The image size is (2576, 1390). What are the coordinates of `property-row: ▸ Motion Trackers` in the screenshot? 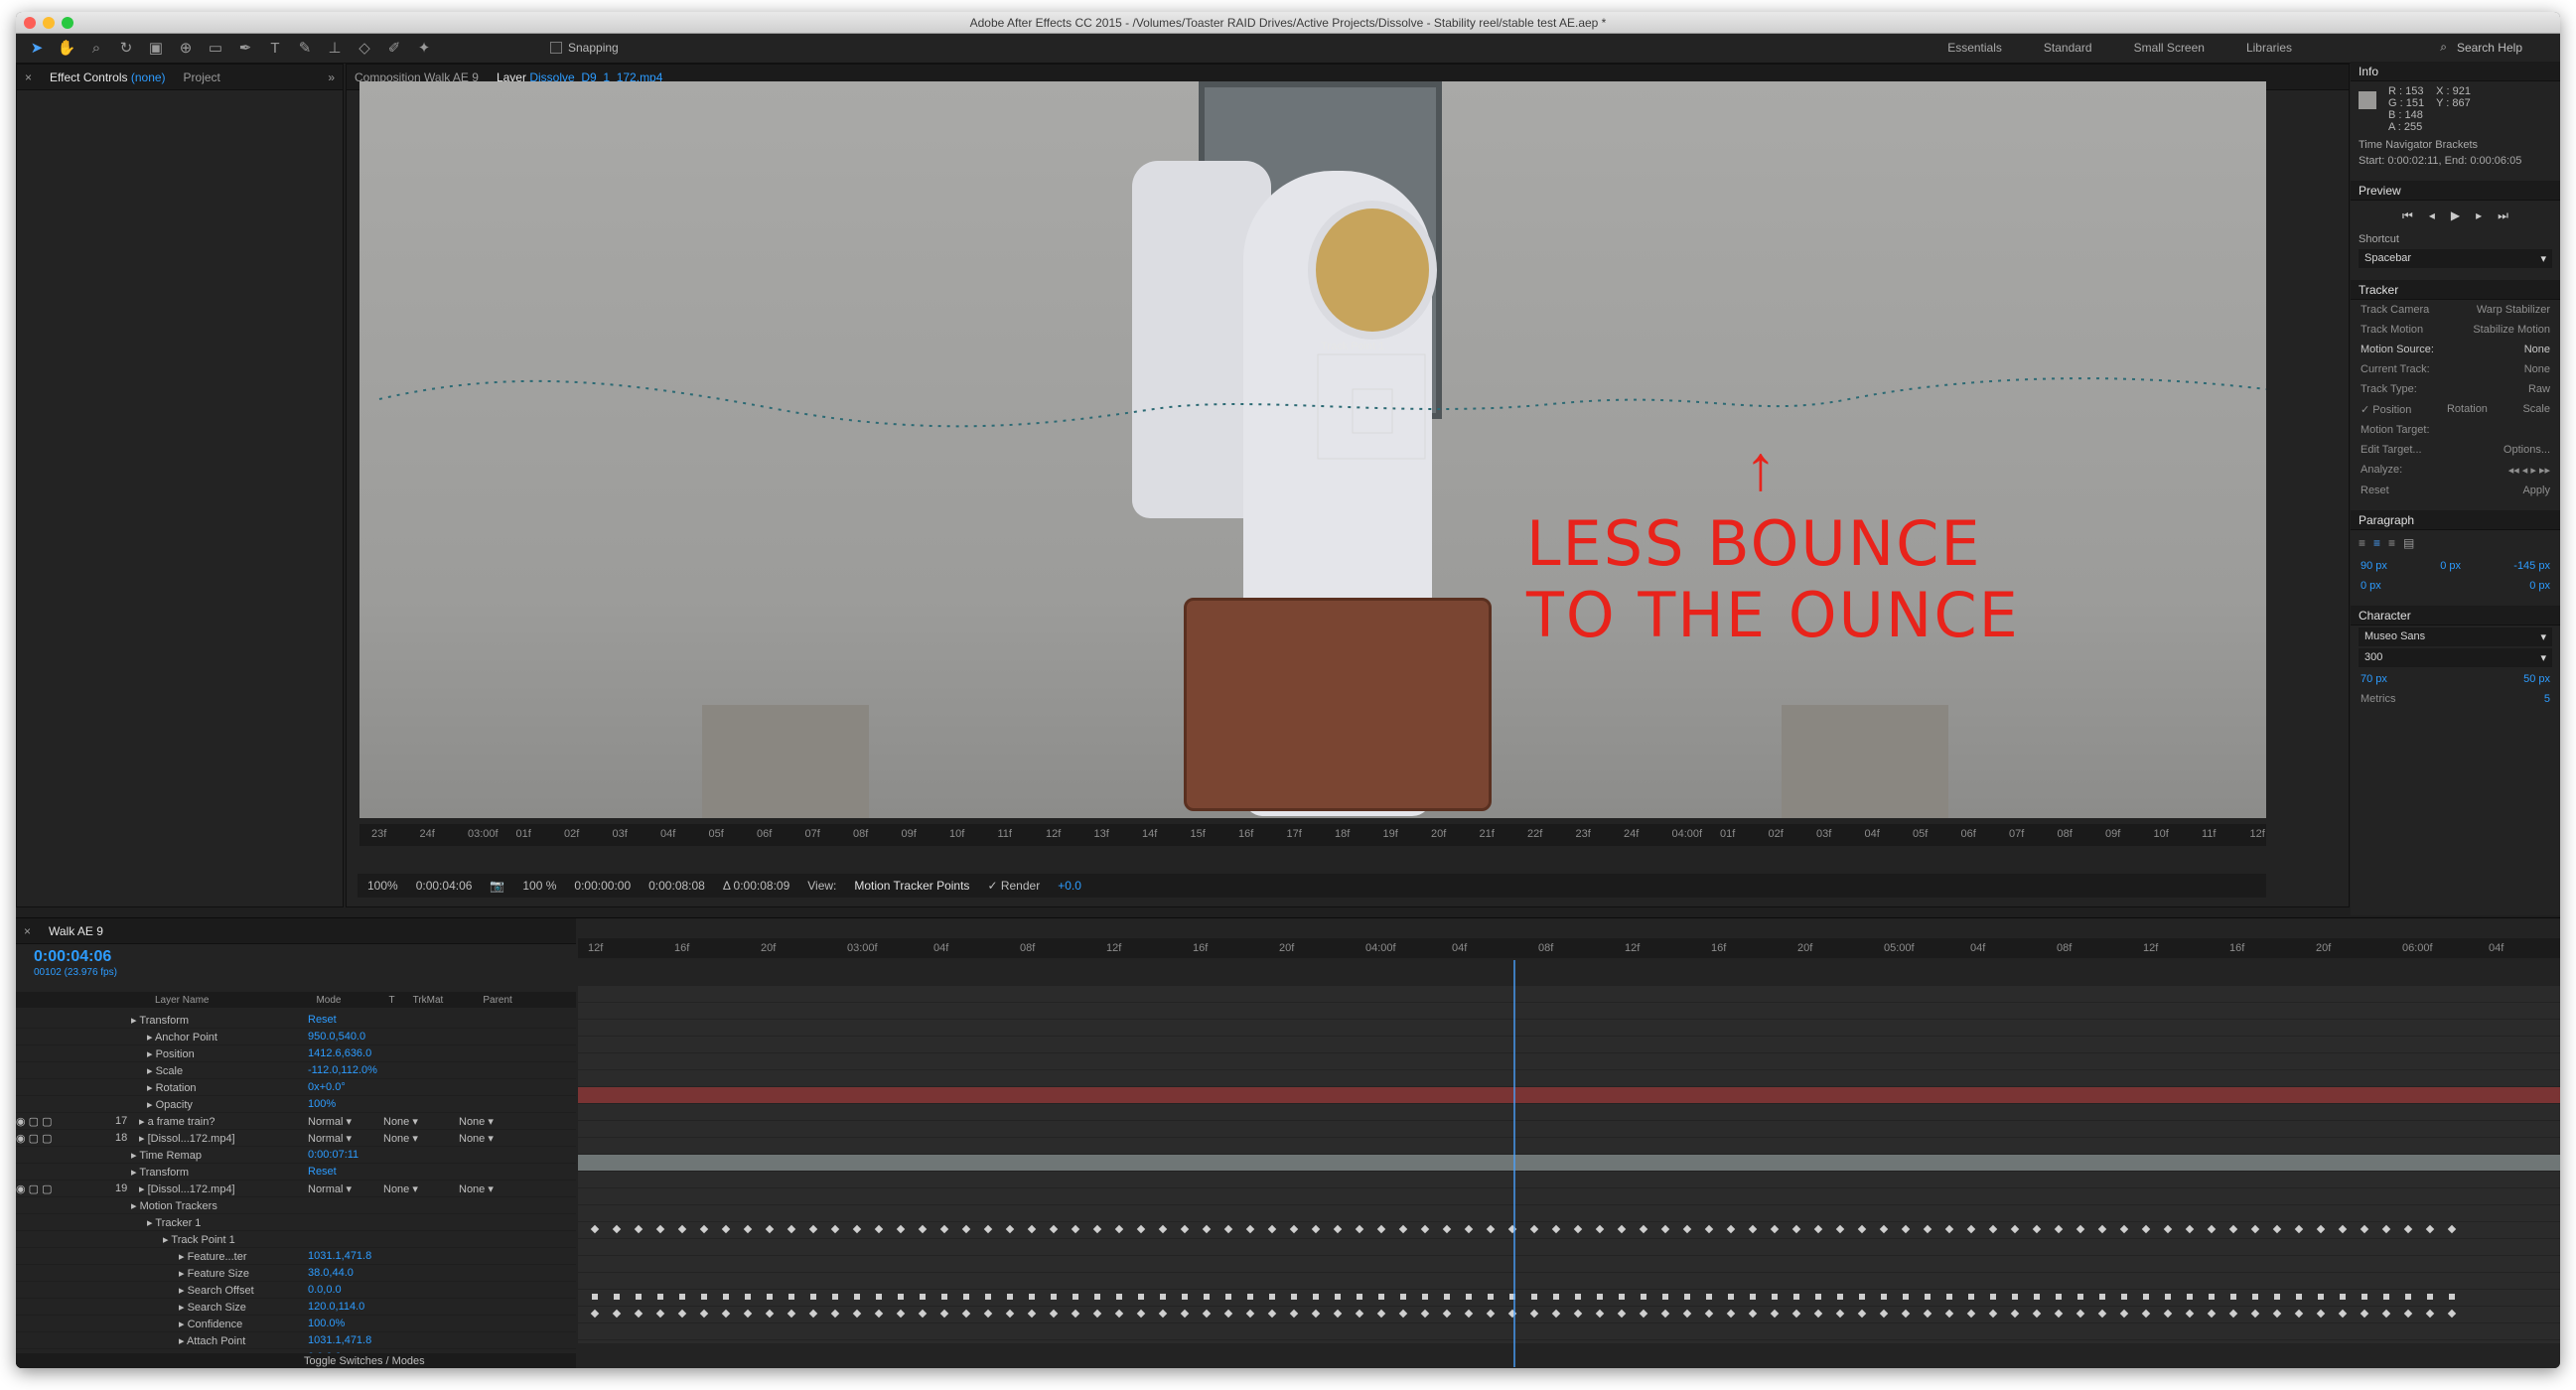 It's located at (296, 1205).